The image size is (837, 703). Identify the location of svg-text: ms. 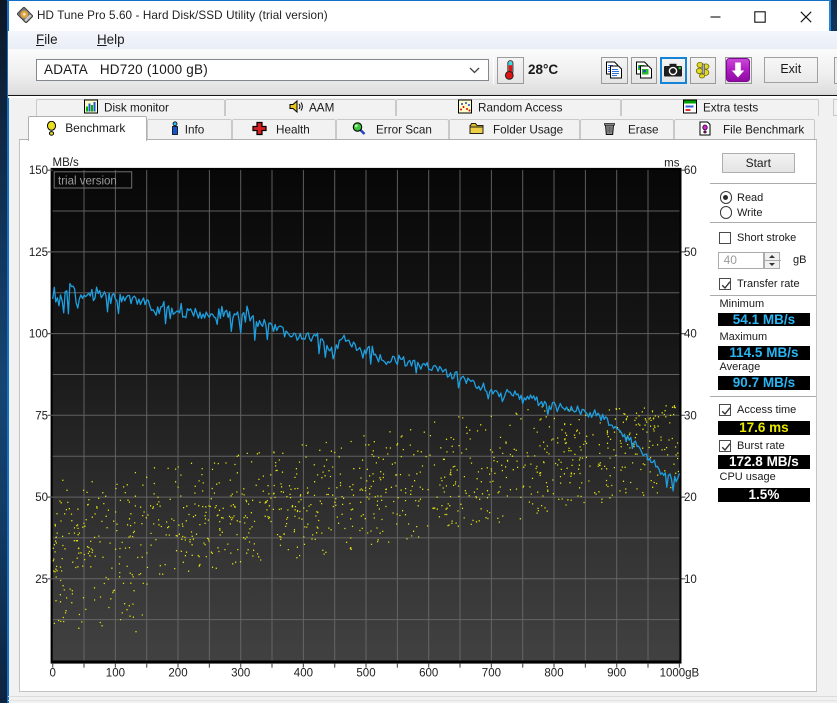
(672, 164).